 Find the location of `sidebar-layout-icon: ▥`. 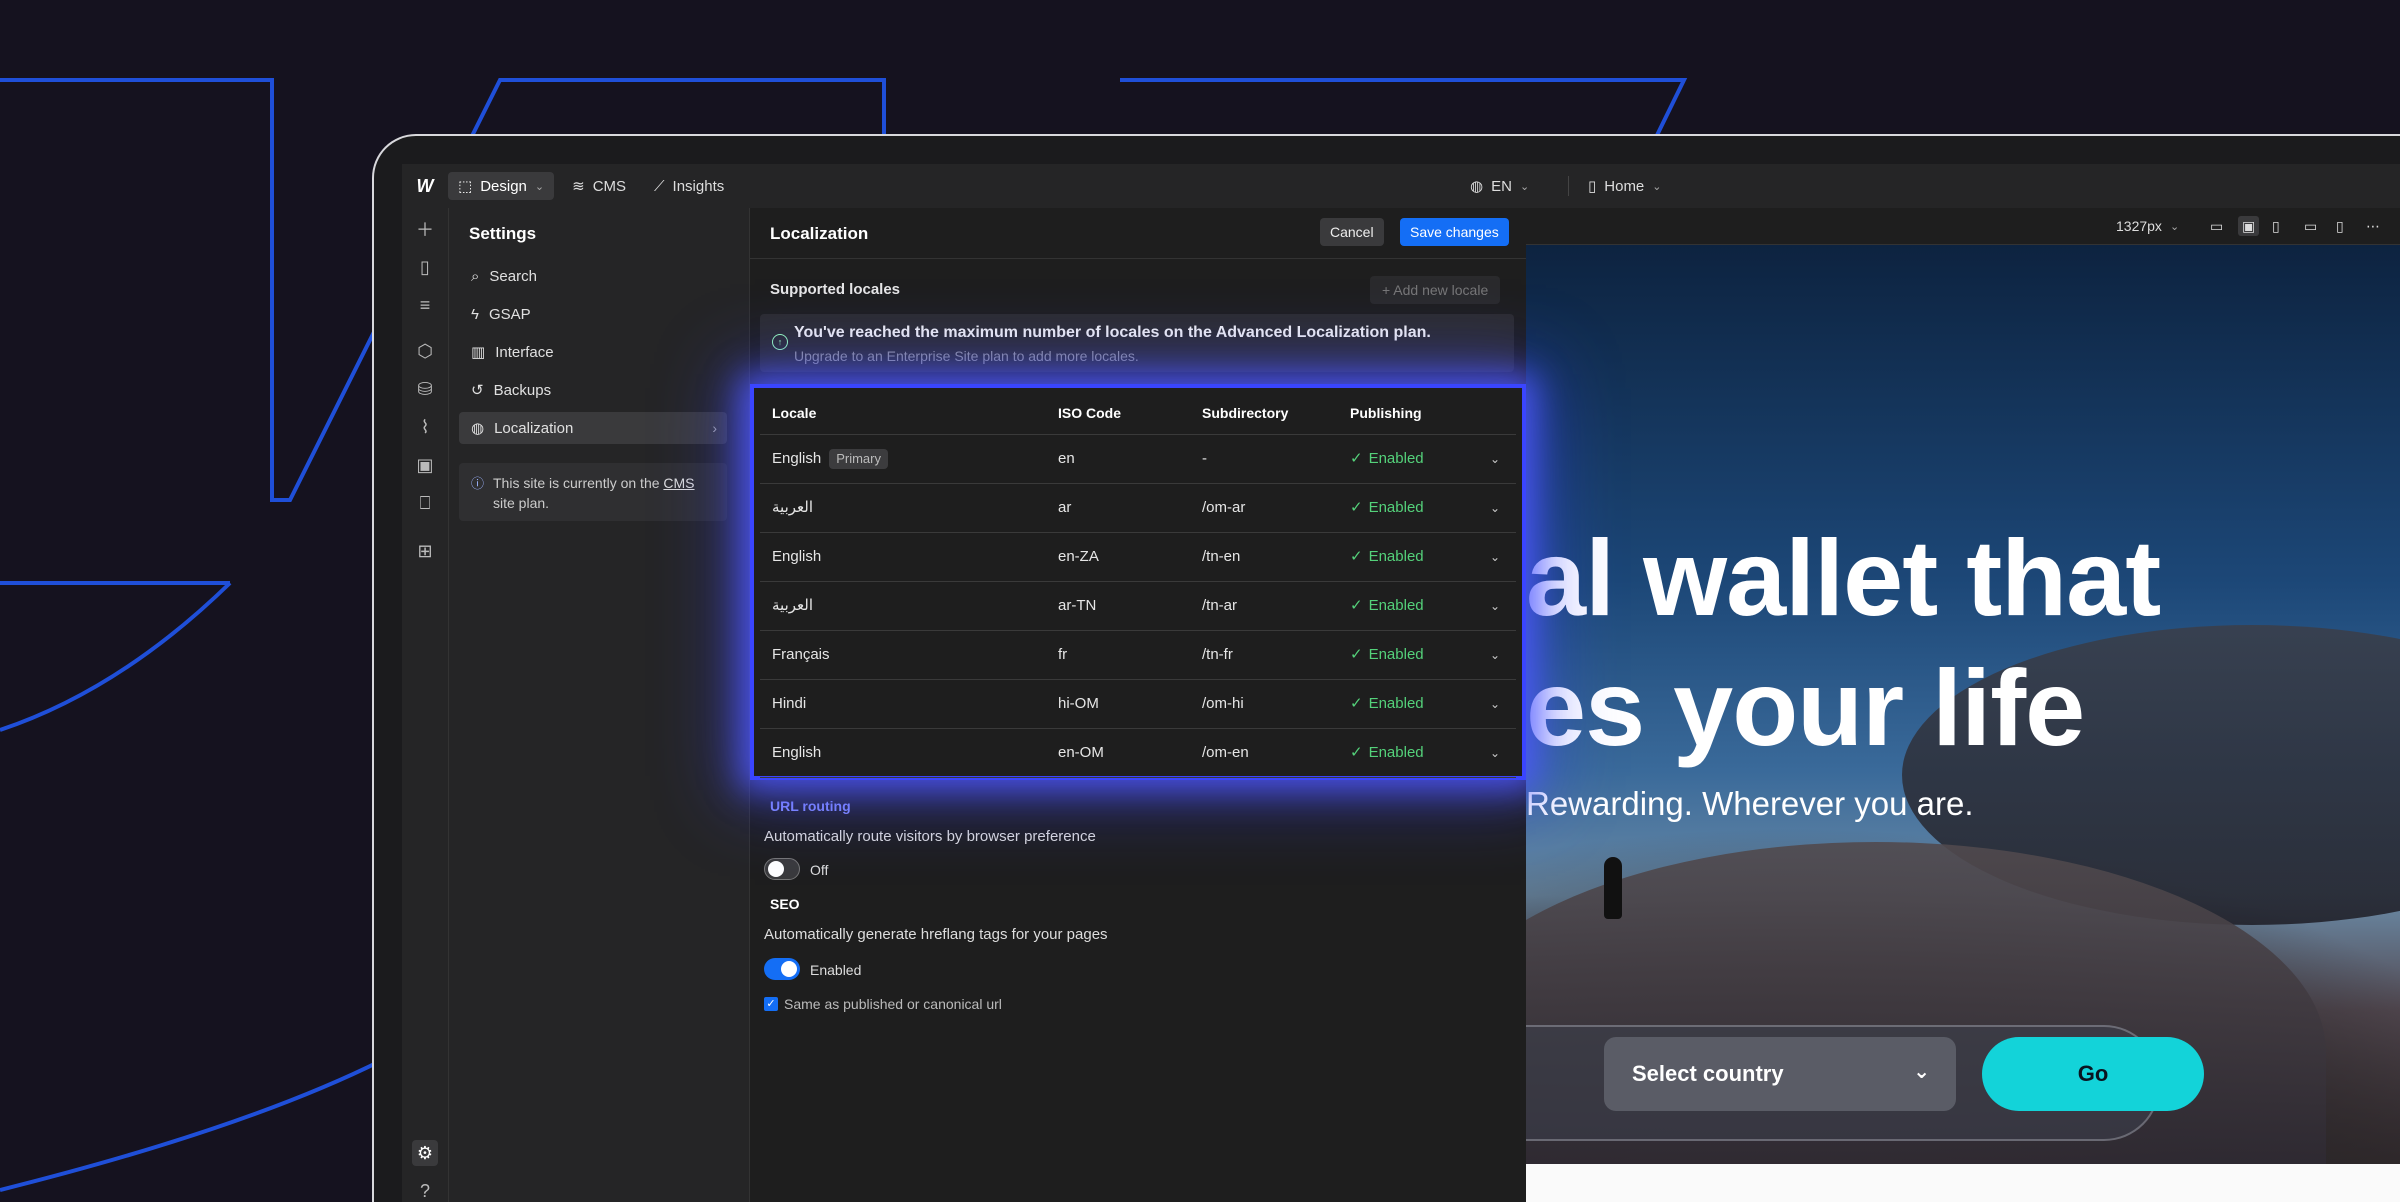

sidebar-layout-icon: ▥ is located at coordinates (478, 352).